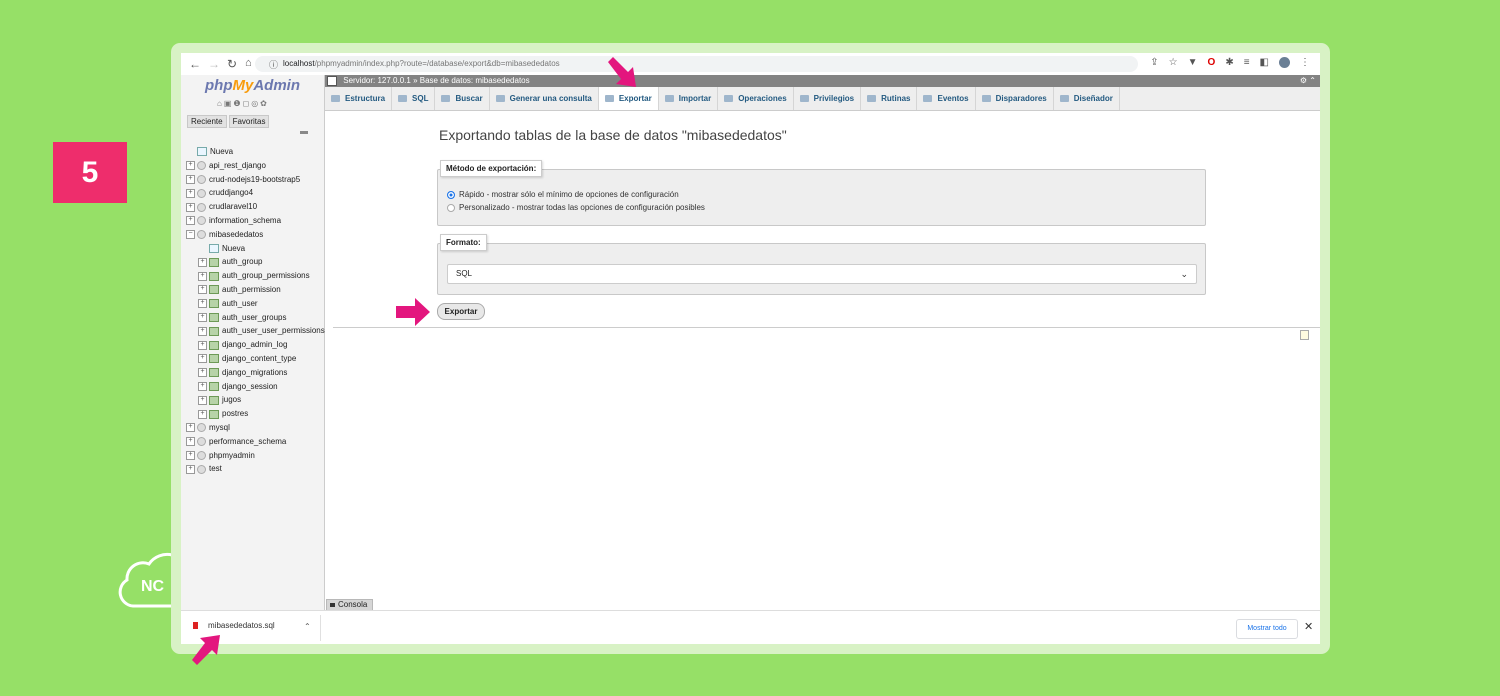 The height and width of the screenshot is (696, 1500). I want to click on format-select: SQL ⌄, so click(822, 274).